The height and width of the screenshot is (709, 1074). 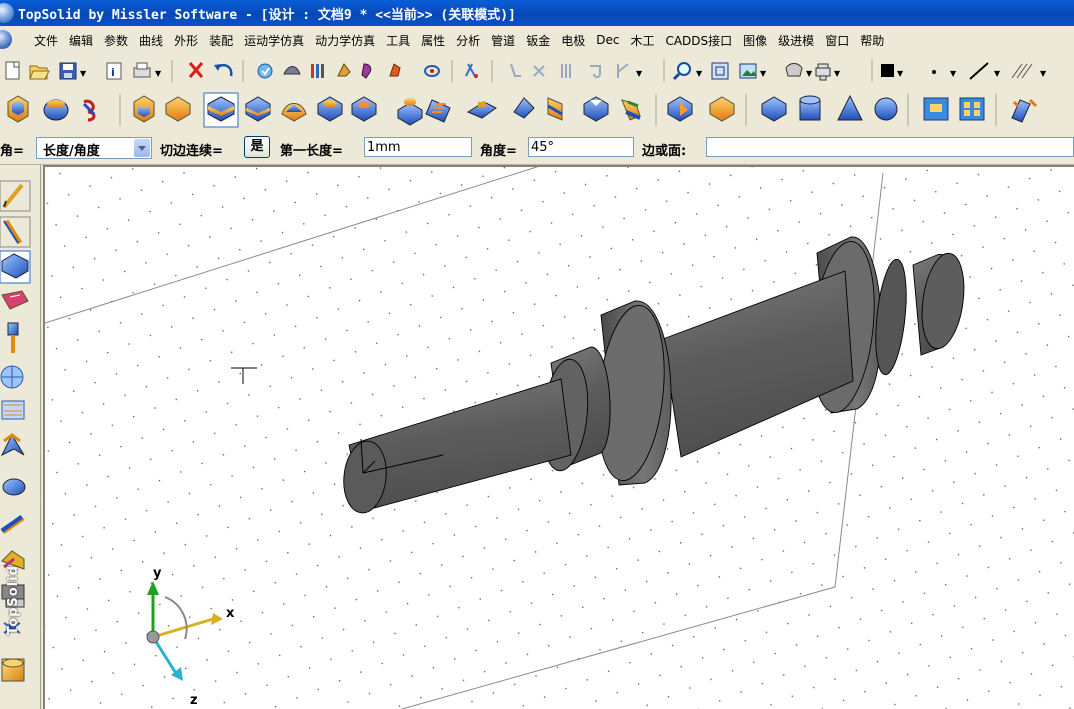 I want to click on menu-item: 钣金, so click(x=537, y=40).